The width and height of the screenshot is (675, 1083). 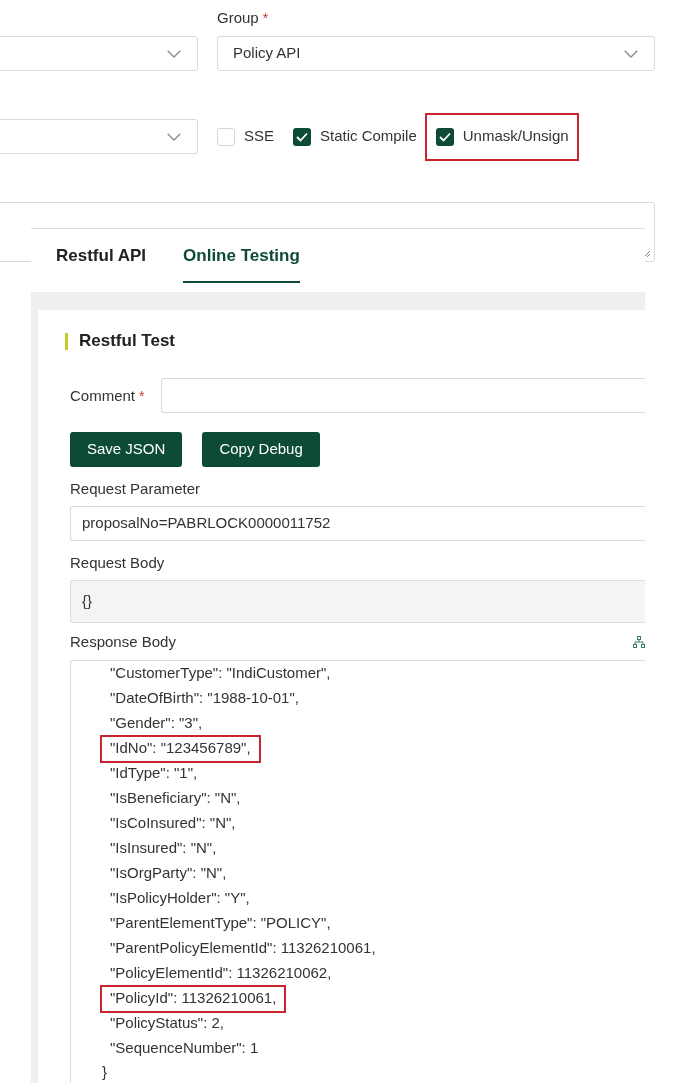 I want to click on json-line: "CustomerType": "IndiCustomer",, so click(x=220, y=673).